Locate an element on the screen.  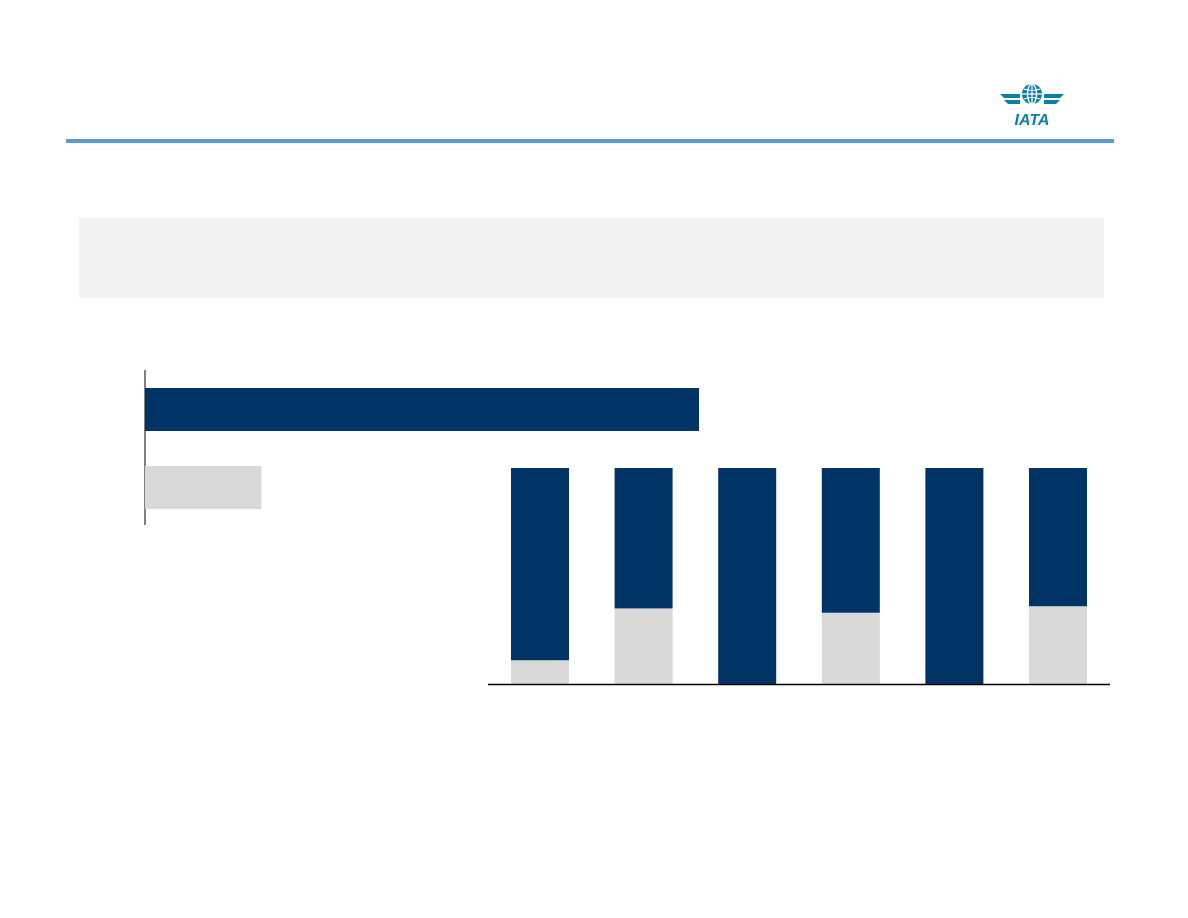
header-rule is located at coordinates (590, 141).